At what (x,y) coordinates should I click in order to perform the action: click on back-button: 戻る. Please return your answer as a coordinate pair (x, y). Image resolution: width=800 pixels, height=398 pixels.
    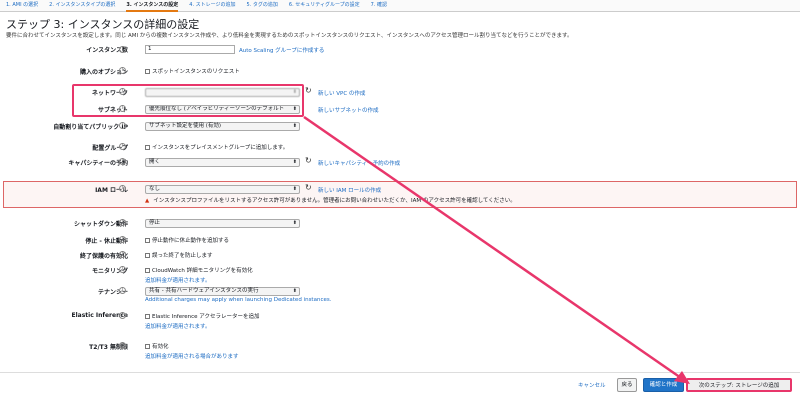
    Looking at the image, I should click on (627, 385).